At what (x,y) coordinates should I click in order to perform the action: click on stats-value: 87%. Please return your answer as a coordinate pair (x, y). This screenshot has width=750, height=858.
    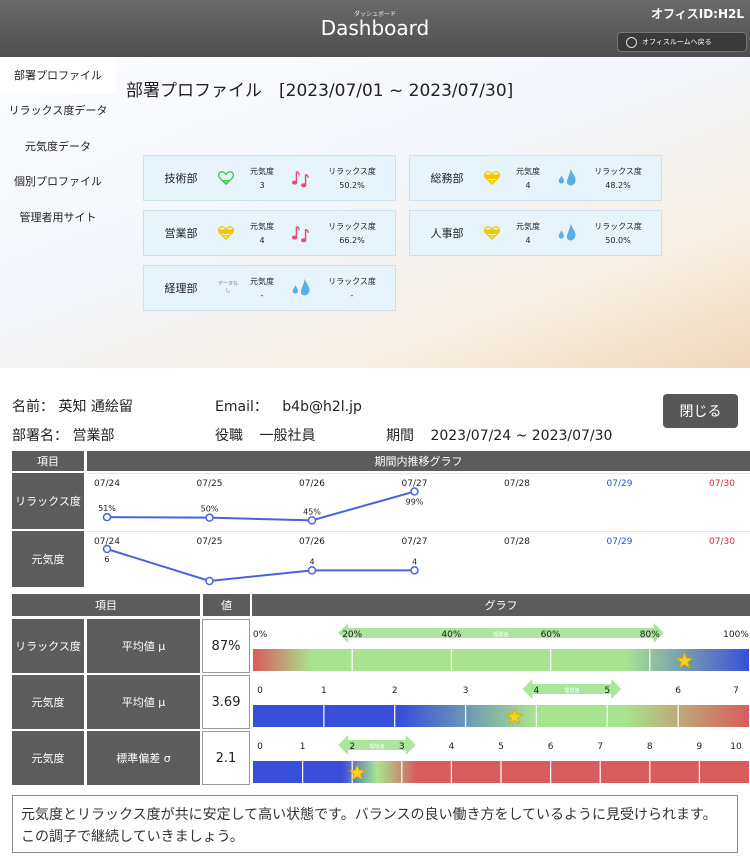
    Looking at the image, I should click on (226, 646).